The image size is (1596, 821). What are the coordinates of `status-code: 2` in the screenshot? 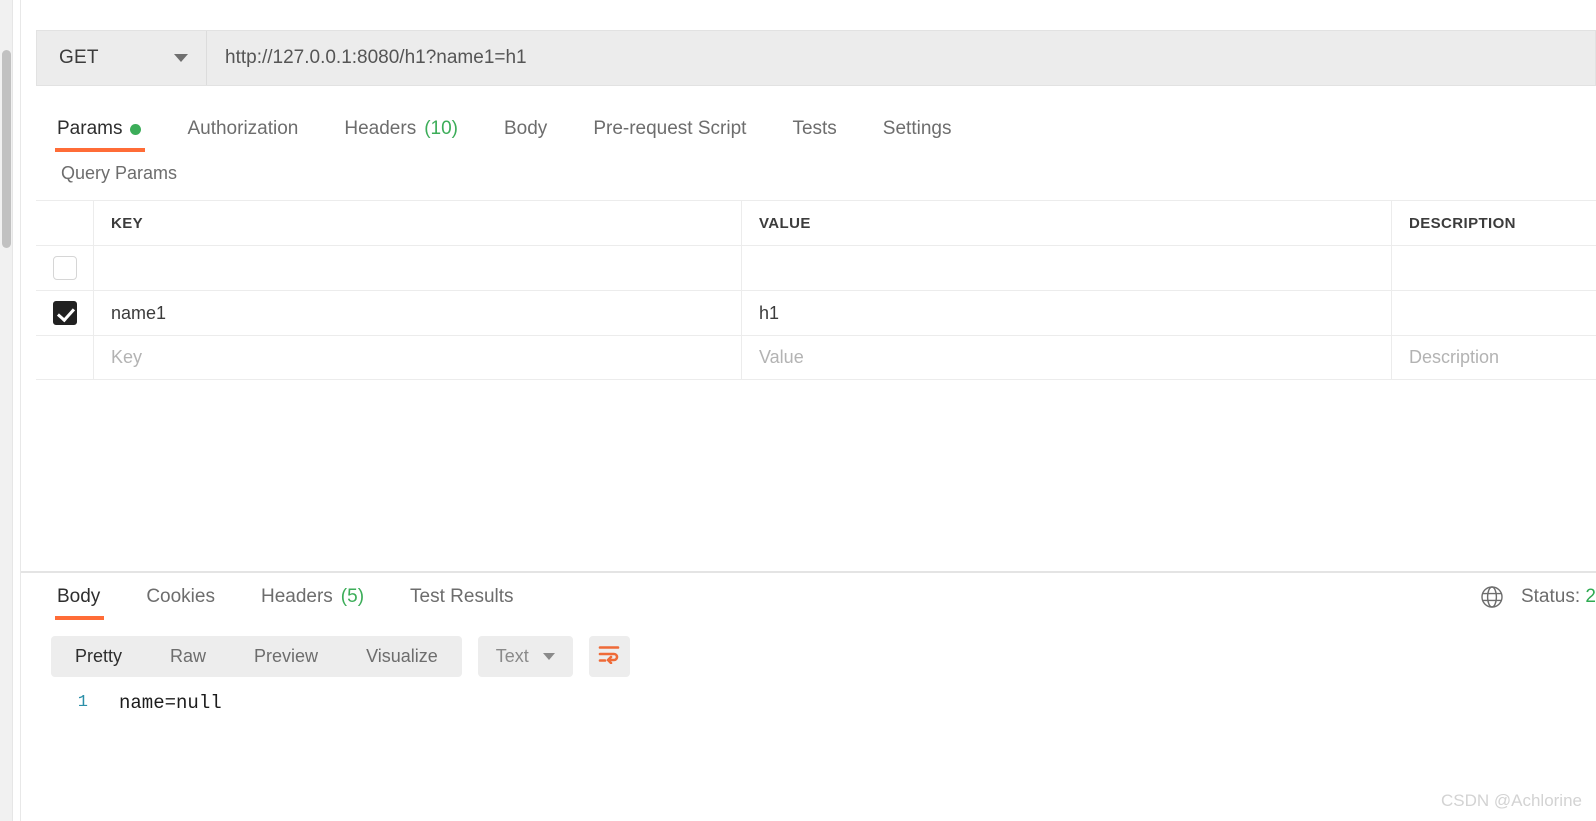 It's located at (1590, 596).